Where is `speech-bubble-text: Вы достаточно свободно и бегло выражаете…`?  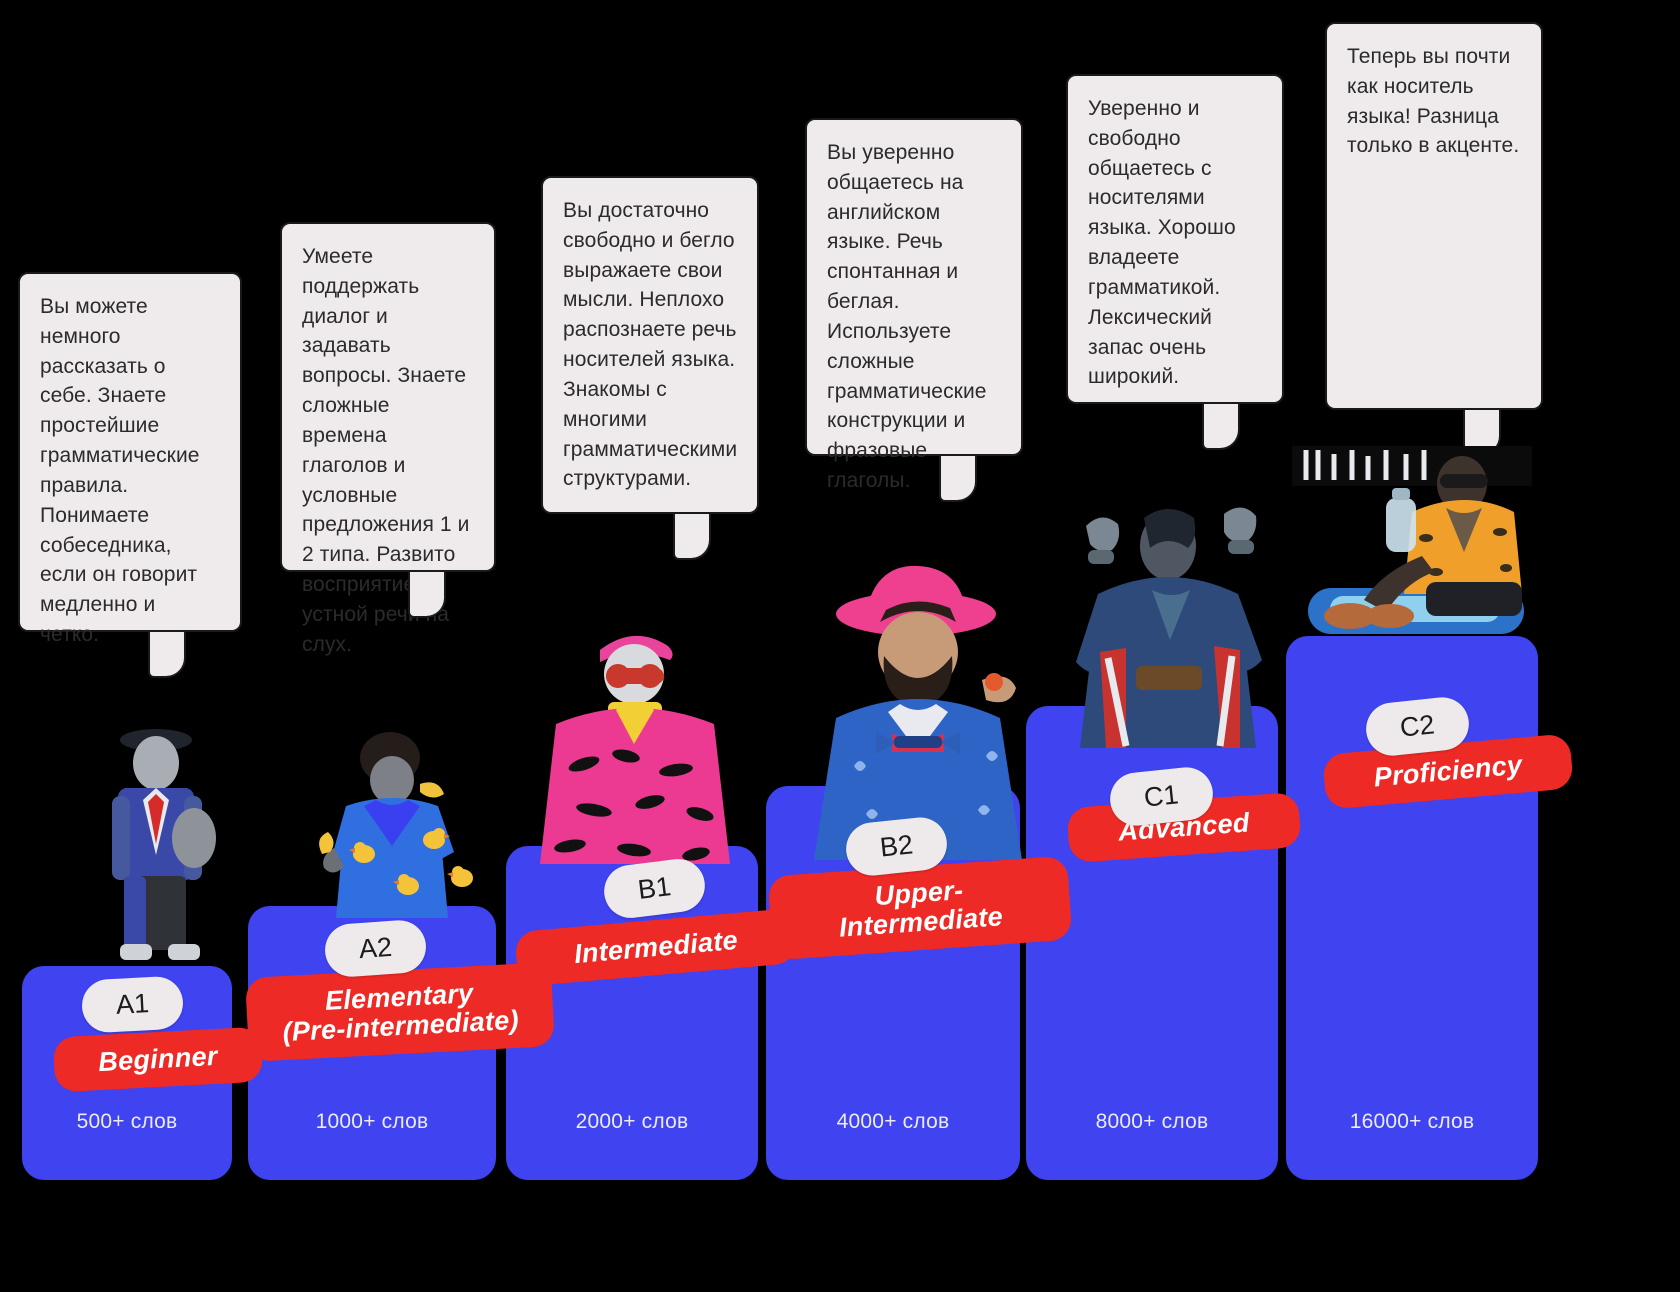
speech-bubble-text: Вы достаточно свободно и бегло выражаете… is located at coordinates (653, 345).